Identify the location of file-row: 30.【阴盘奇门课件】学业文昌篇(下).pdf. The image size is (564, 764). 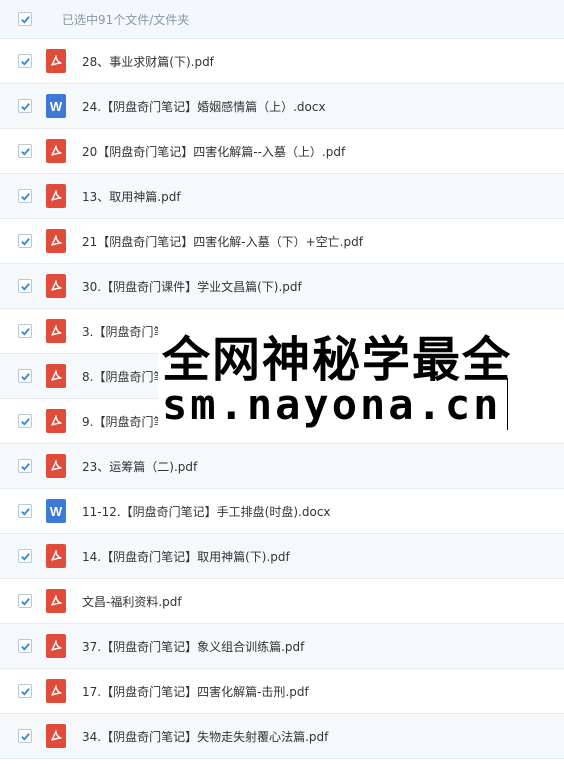
(282, 286).